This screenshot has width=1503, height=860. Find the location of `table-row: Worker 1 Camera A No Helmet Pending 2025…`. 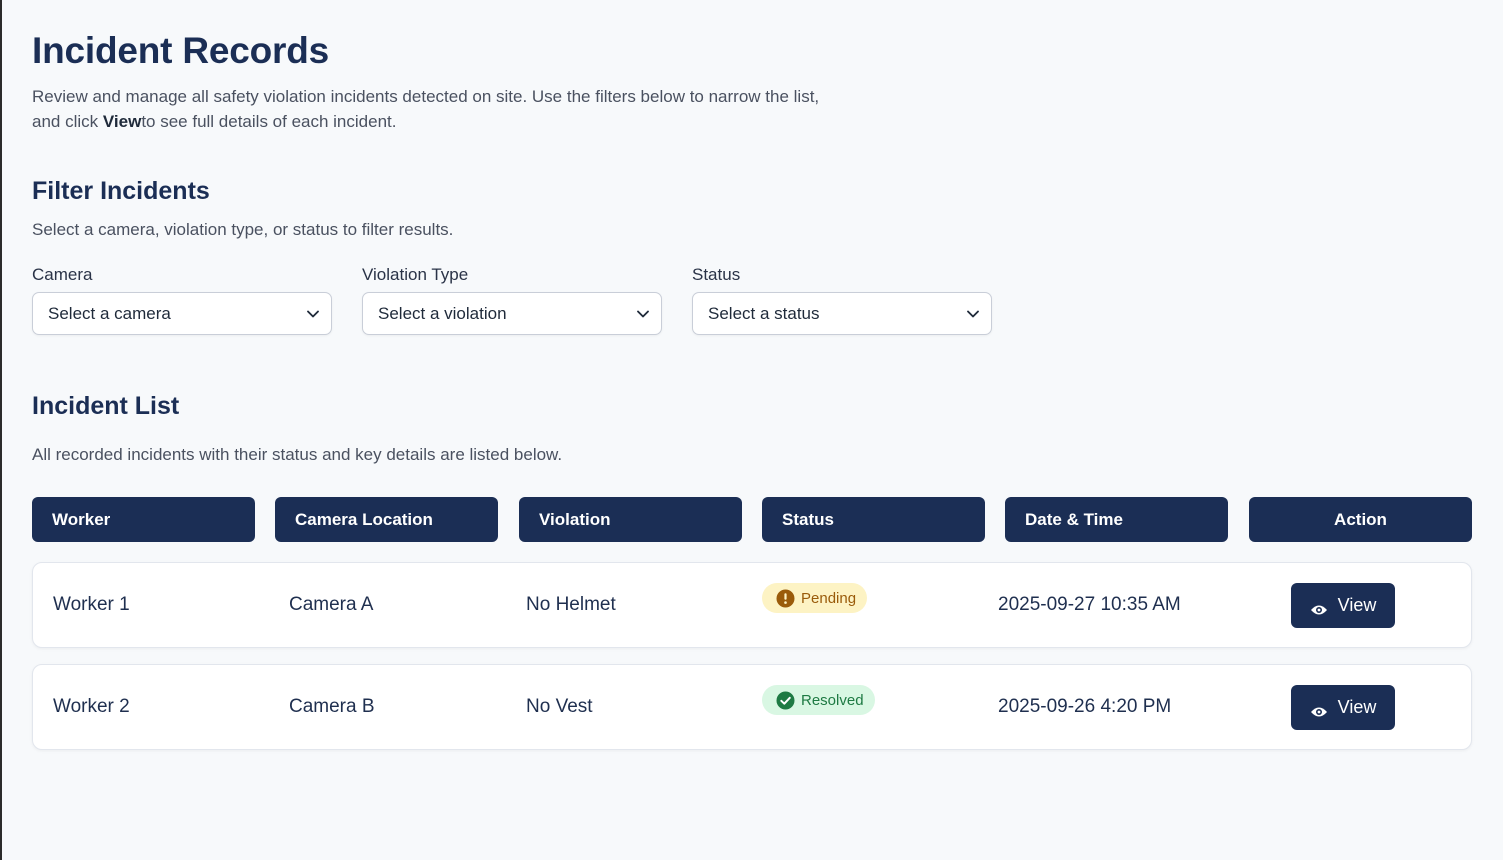

table-row: Worker 1 Camera A No Helmet Pending 2025… is located at coordinates (752, 605).